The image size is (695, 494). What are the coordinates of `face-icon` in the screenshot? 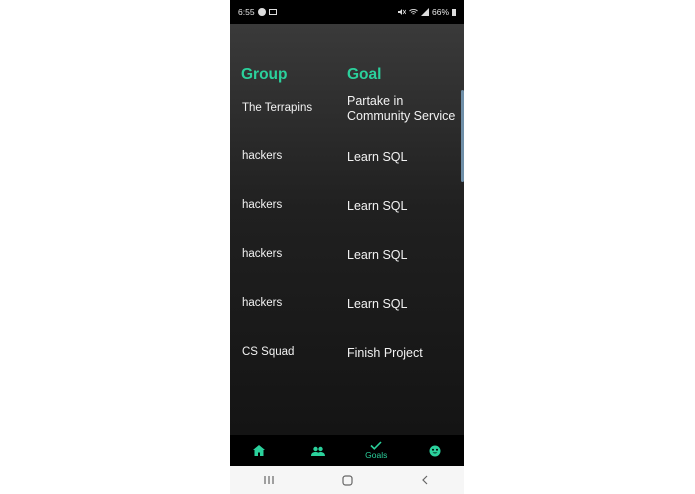 It's located at (261, 12).